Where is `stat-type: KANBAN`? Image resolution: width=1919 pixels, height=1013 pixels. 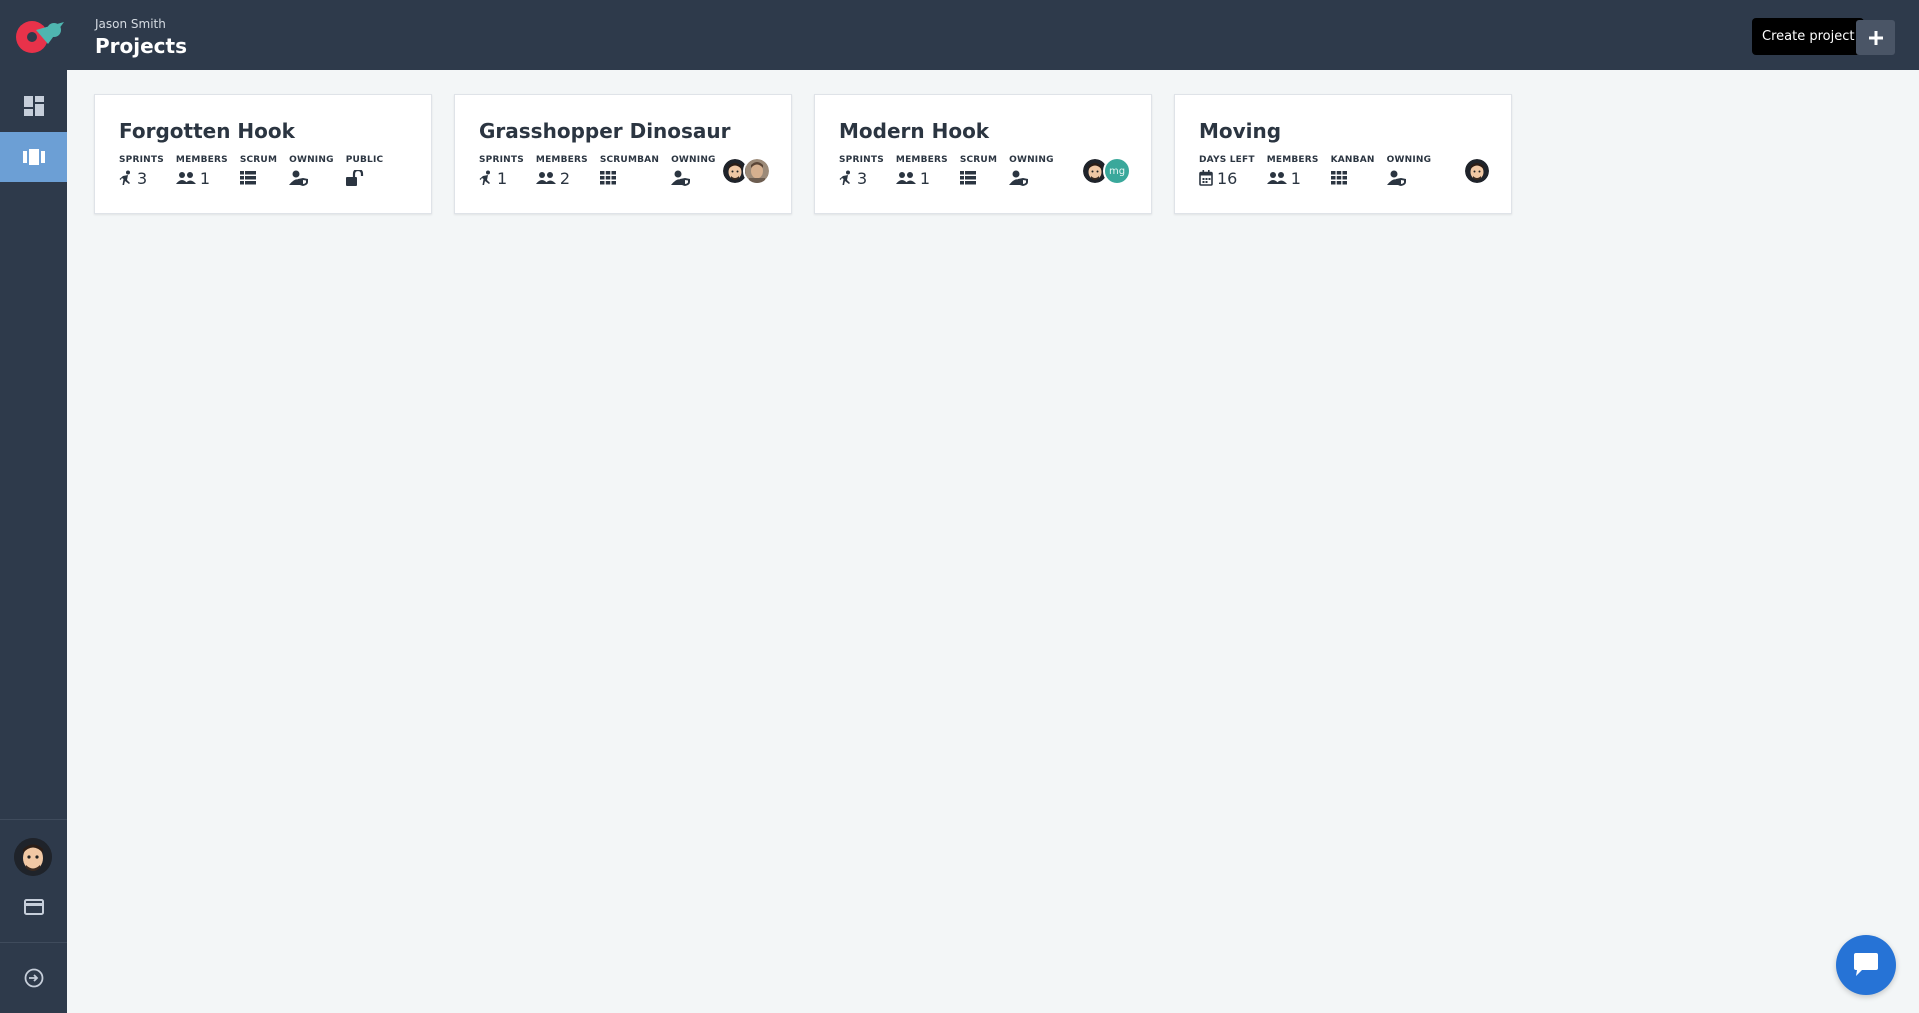 stat-type: KANBAN is located at coordinates (1352, 172).